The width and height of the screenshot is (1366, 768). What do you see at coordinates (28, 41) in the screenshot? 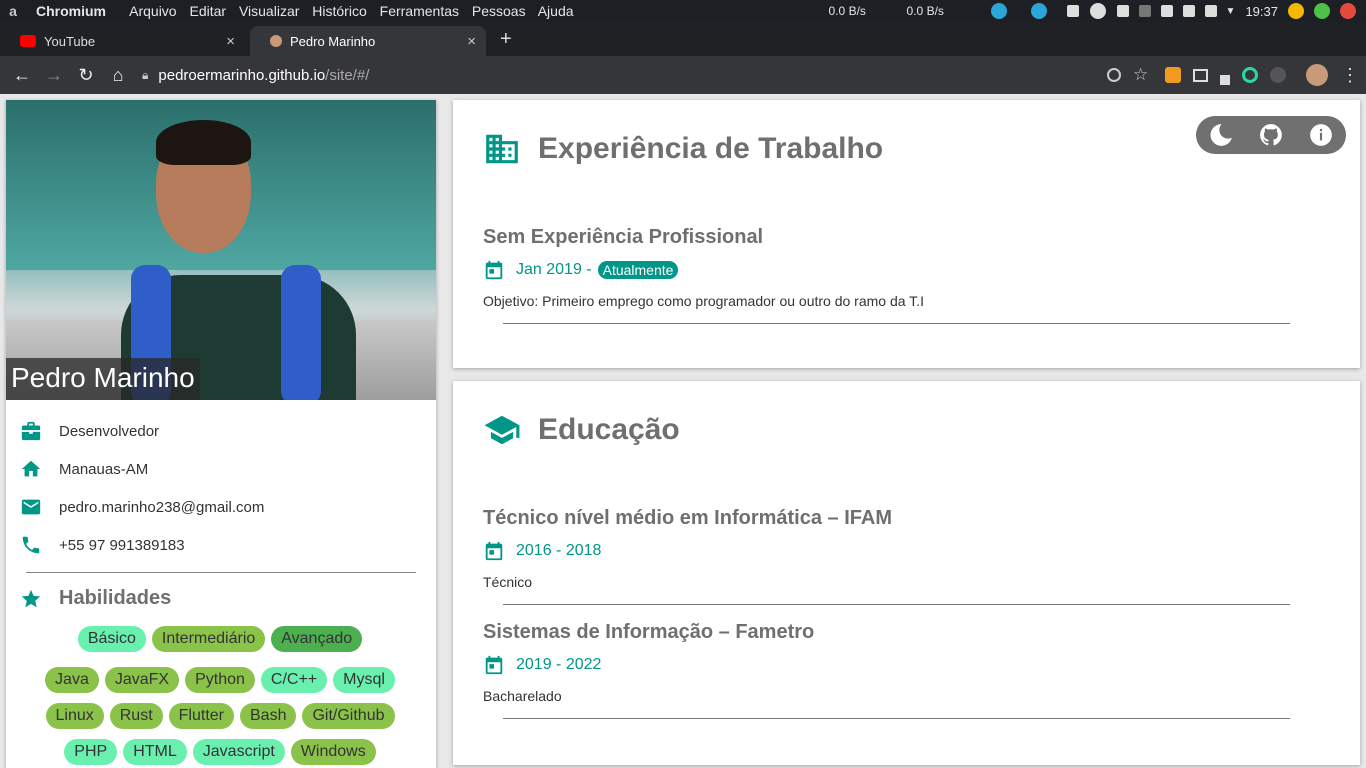
I see `youtube-icon` at bounding box center [28, 41].